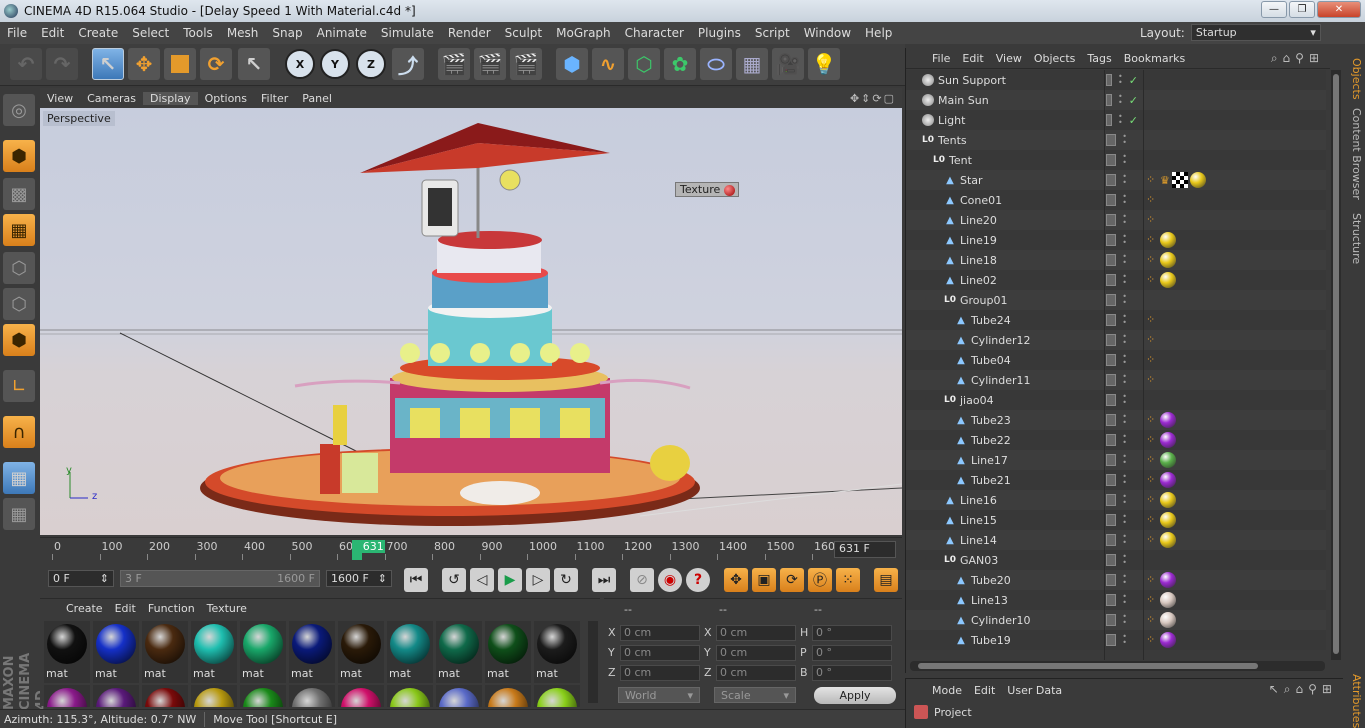 The image size is (1365, 728). Describe the element at coordinates (216, 64) in the screenshot. I see `rotate-tool-button: ⟳` at that location.